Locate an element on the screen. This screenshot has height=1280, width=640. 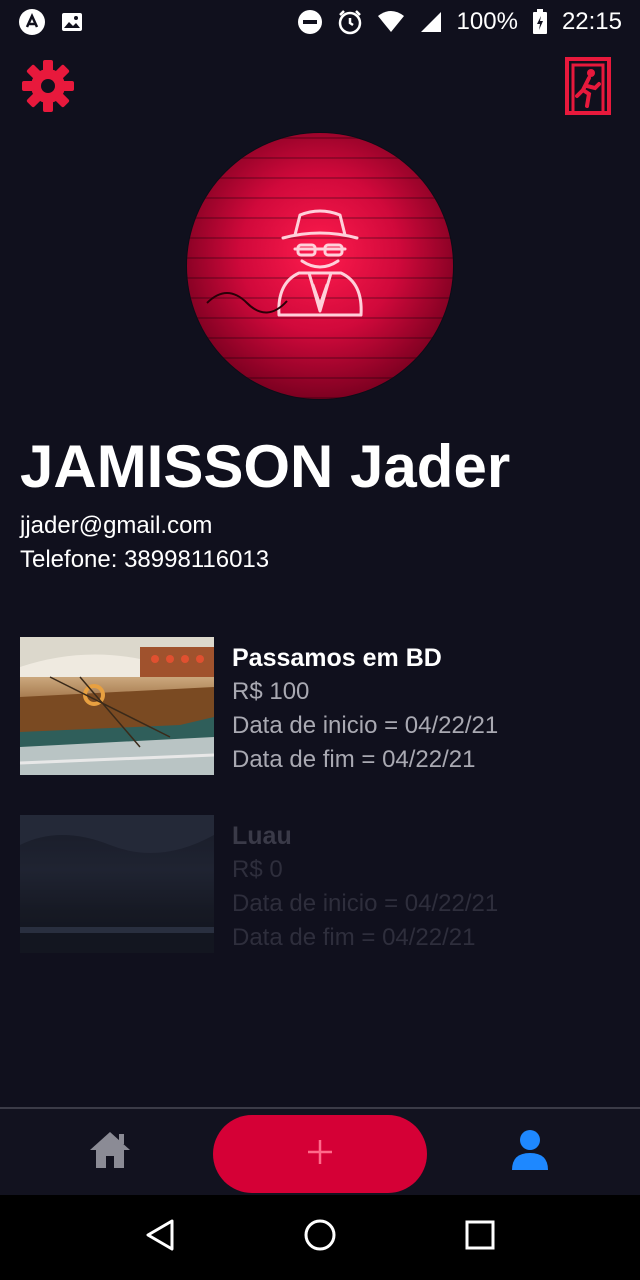
home-system-button is located at coordinates (320, 1238).